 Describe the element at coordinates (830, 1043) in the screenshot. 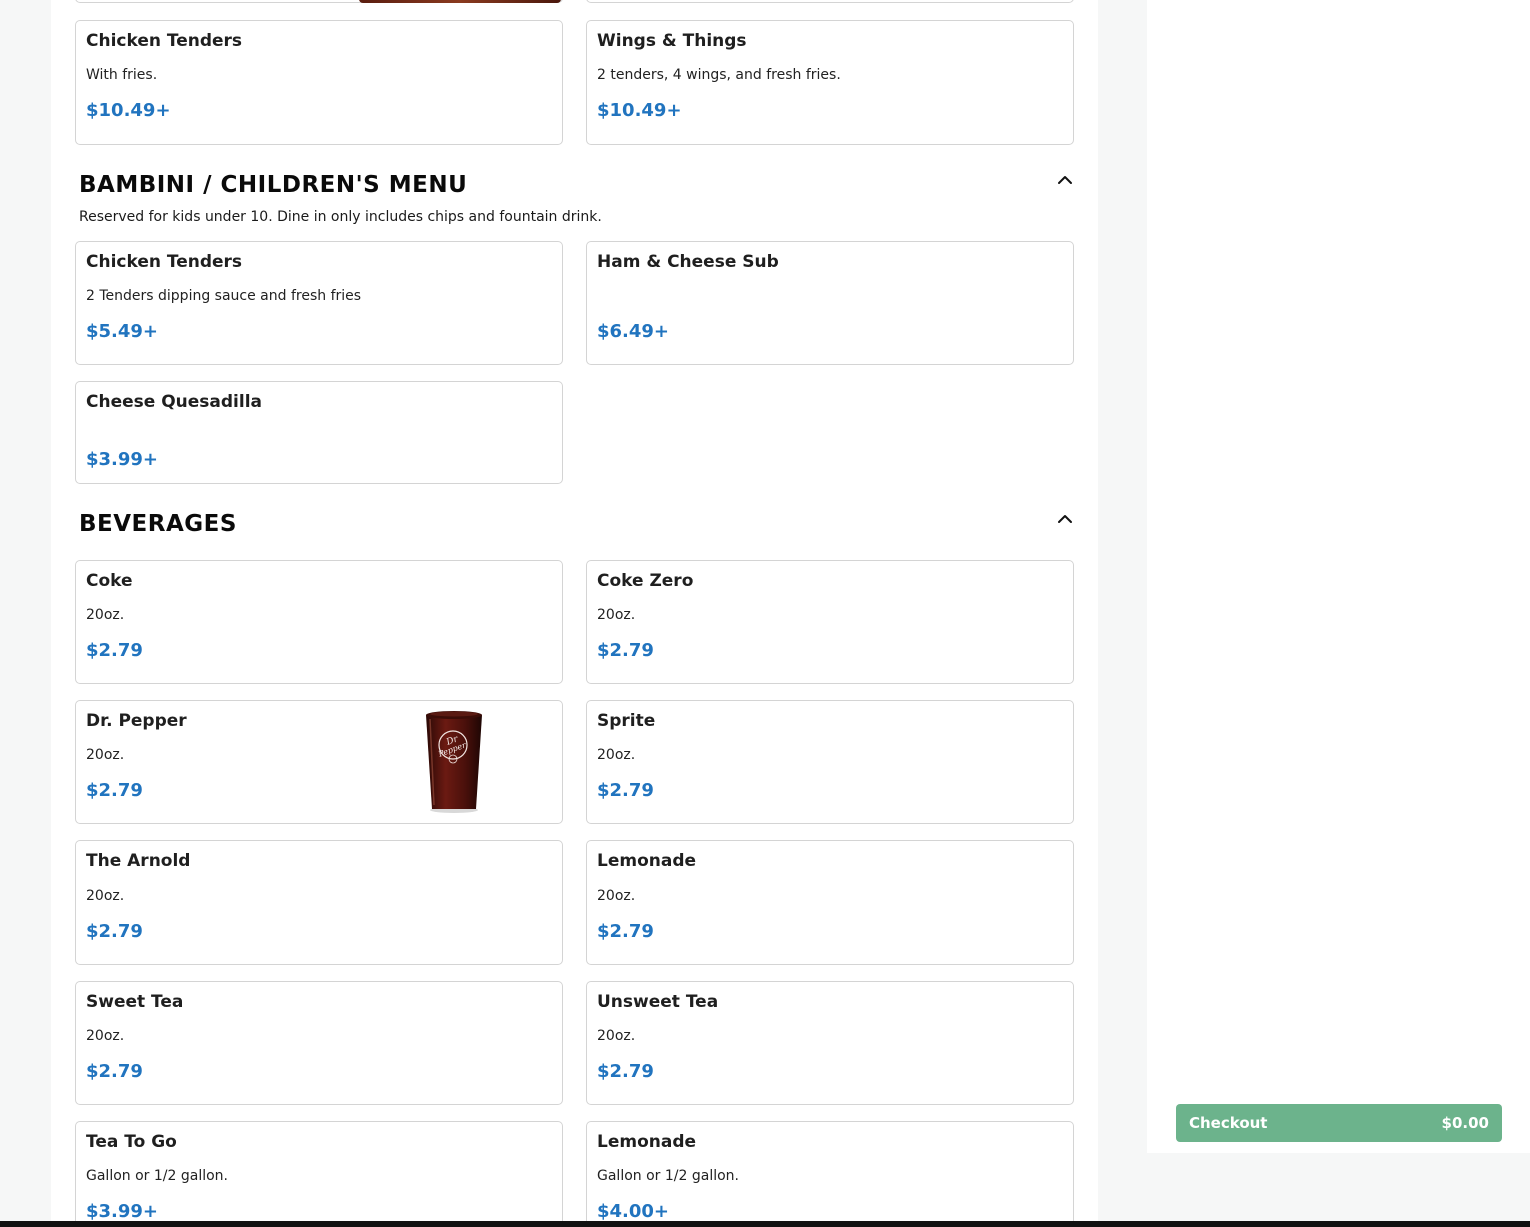

I see `menu-item-unsweet-tea: Unsweet Tea 20oz. $2.79` at that location.